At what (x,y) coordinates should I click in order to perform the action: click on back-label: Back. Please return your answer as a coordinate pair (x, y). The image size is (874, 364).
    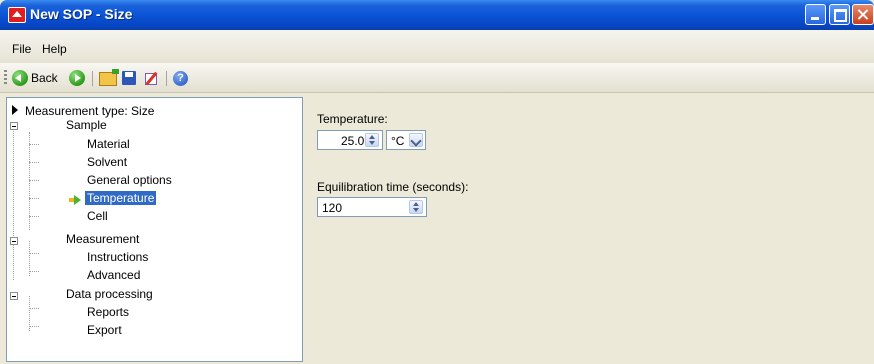
    Looking at the image, I should click on (44, 78).